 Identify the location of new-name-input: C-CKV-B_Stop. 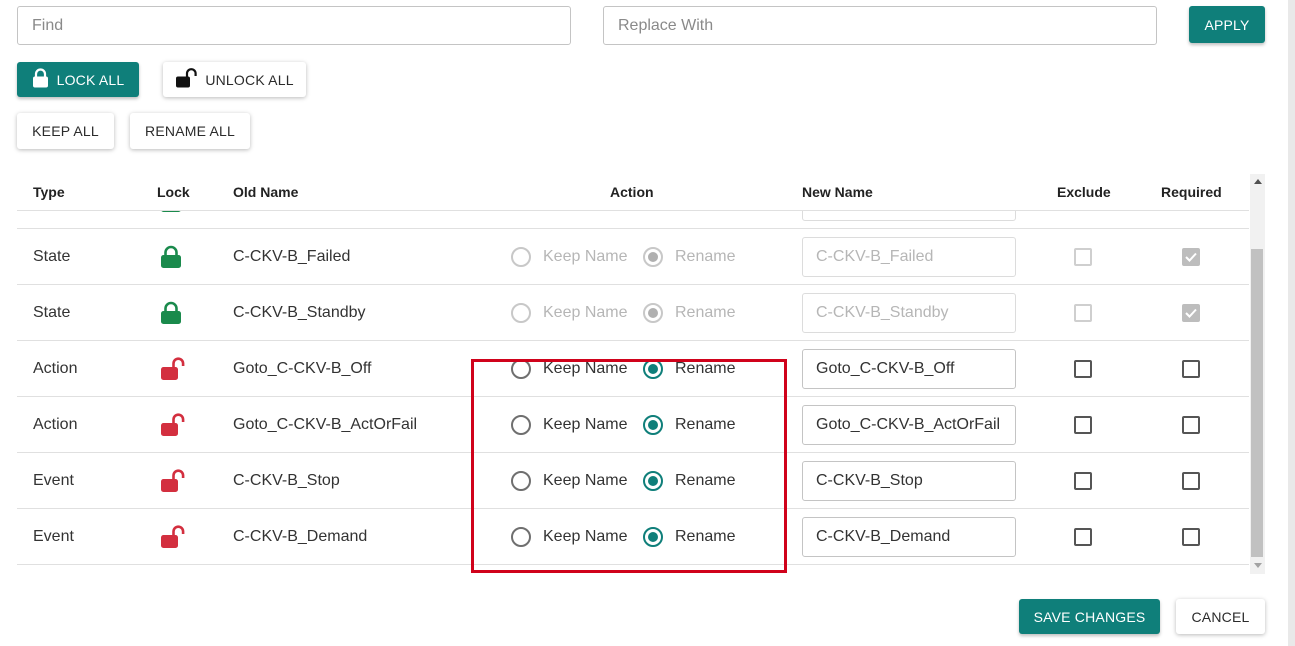
(909, 480).